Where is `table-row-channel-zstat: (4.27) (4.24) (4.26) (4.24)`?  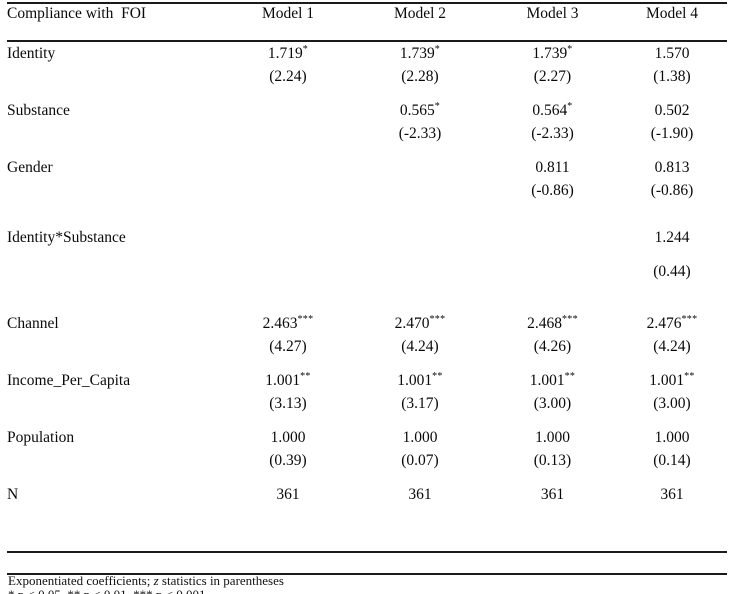 table-row-channel-zstat: (4.27) (4.24) (4.26) (4.24) is located at coordinates (367, 355).